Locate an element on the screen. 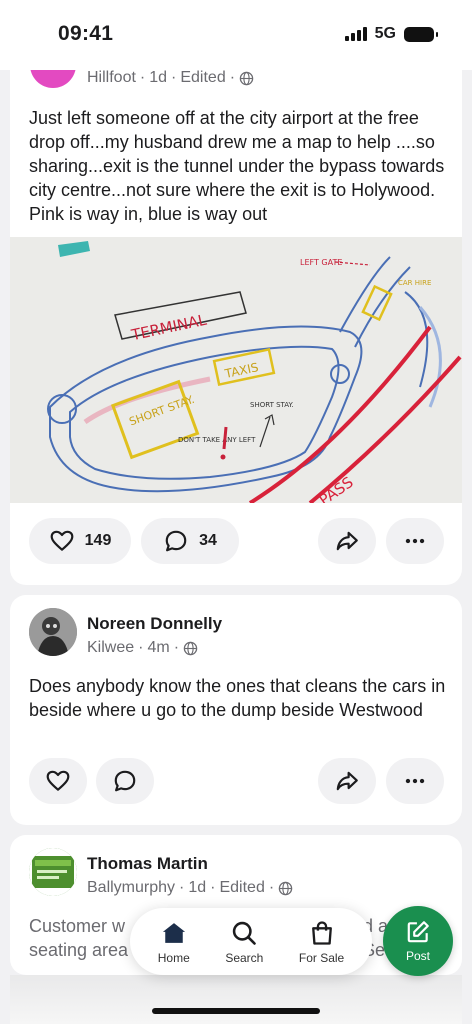 Image resolution: width=472 pixels, height=1024 pixels. shopping-bag-icon is located at coordinates (321, 932).